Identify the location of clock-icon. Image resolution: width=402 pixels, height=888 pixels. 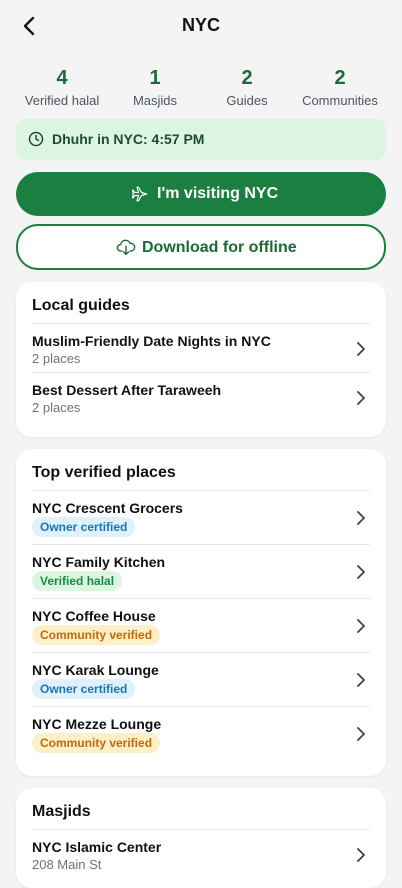
(36, 139).